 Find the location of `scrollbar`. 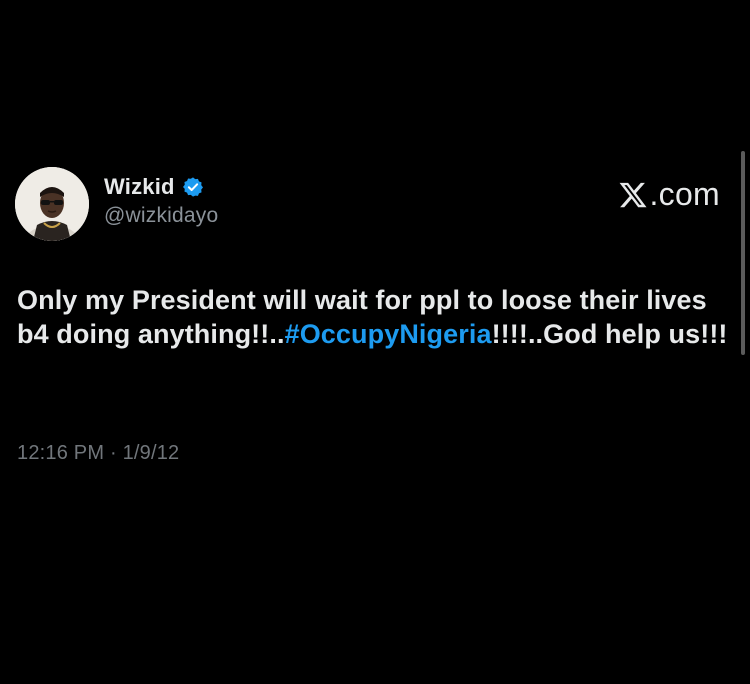

scrollbar is located at coordinates (743, 253).